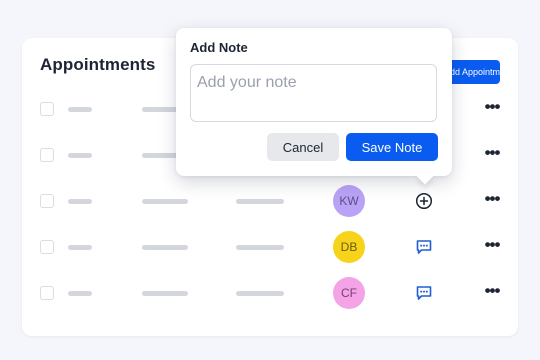  Describe the element at coordinates (424, 201) in the screenshot. I see `plus-circle-icon` at that location.